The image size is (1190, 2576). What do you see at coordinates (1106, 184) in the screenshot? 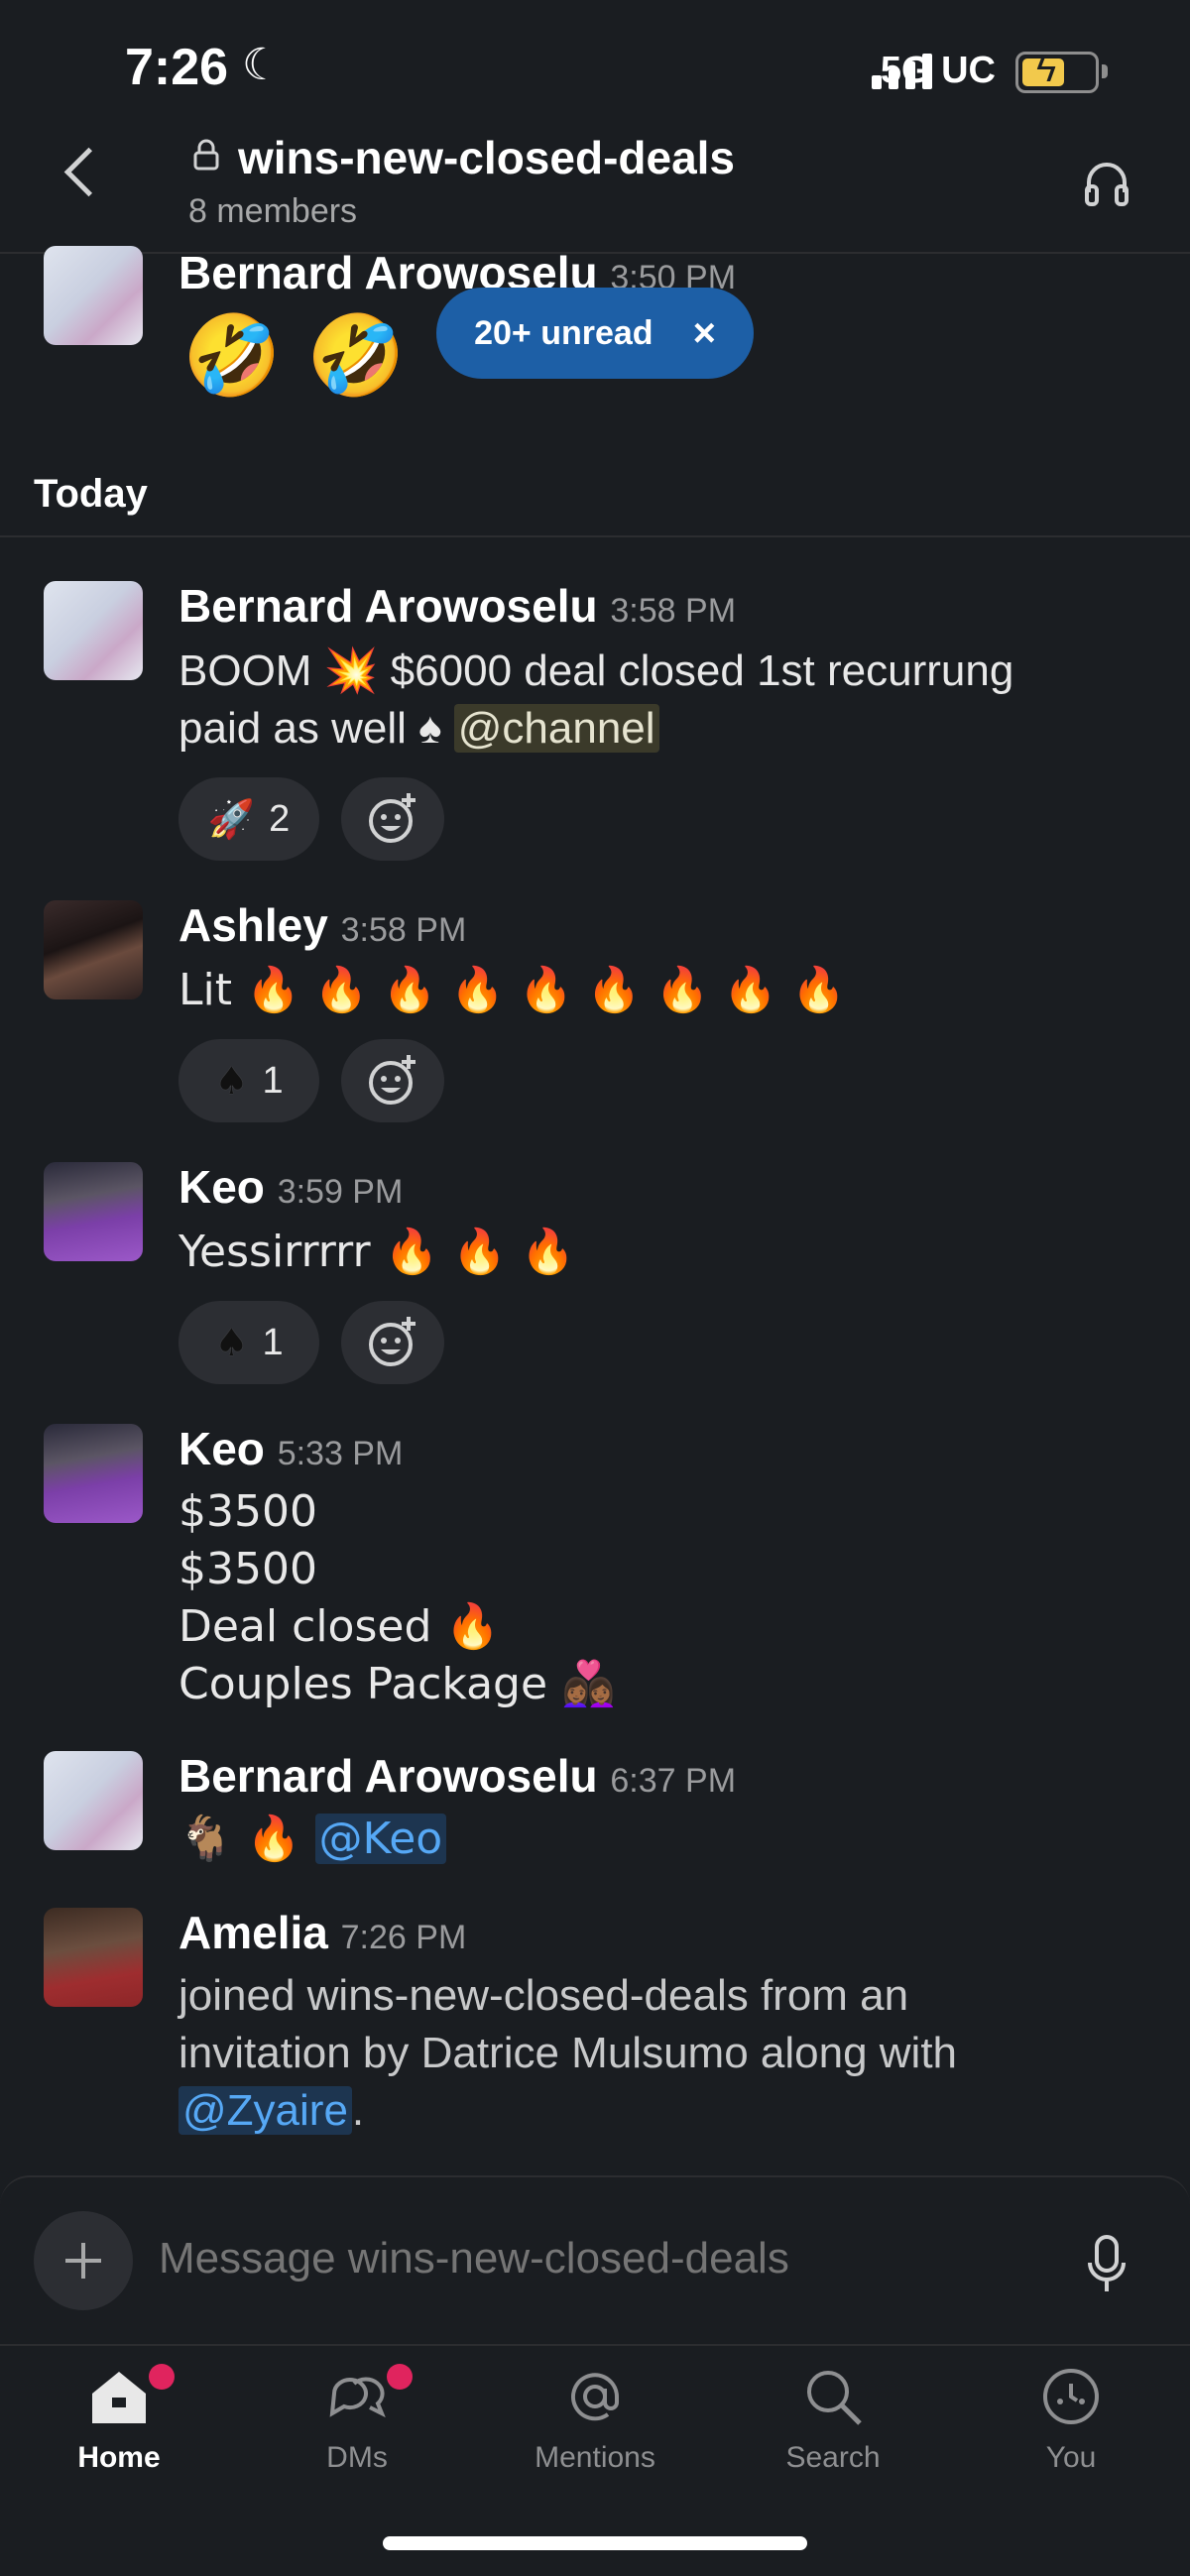
I see `headphones-icon` at bounding box center [1106, 184].